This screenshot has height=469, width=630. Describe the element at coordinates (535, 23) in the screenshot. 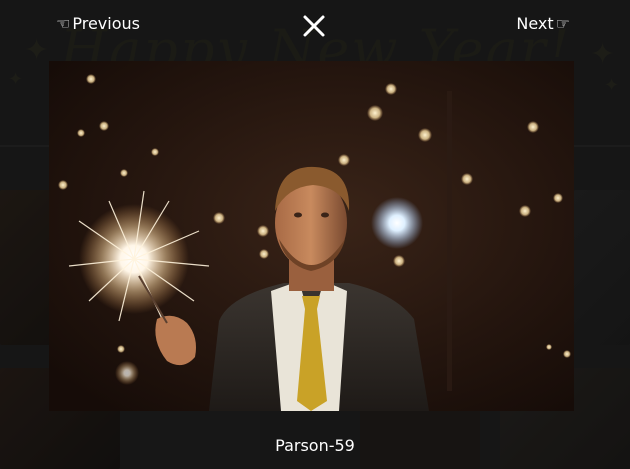

I see `next-label: Next` at that location.